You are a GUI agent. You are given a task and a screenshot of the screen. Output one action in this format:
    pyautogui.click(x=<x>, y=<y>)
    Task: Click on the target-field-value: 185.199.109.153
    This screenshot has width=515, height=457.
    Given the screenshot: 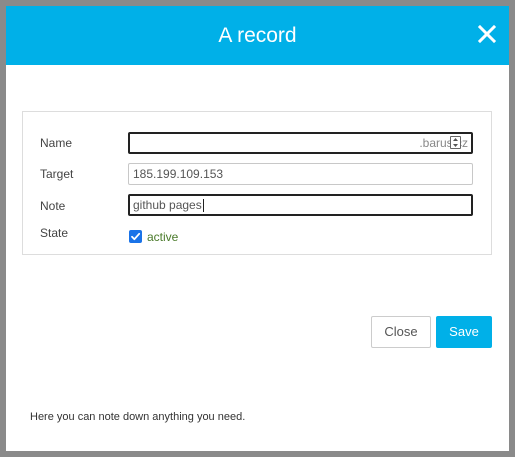 What is the action you would take?
    pyautogui.click(x=178, y=174)
    